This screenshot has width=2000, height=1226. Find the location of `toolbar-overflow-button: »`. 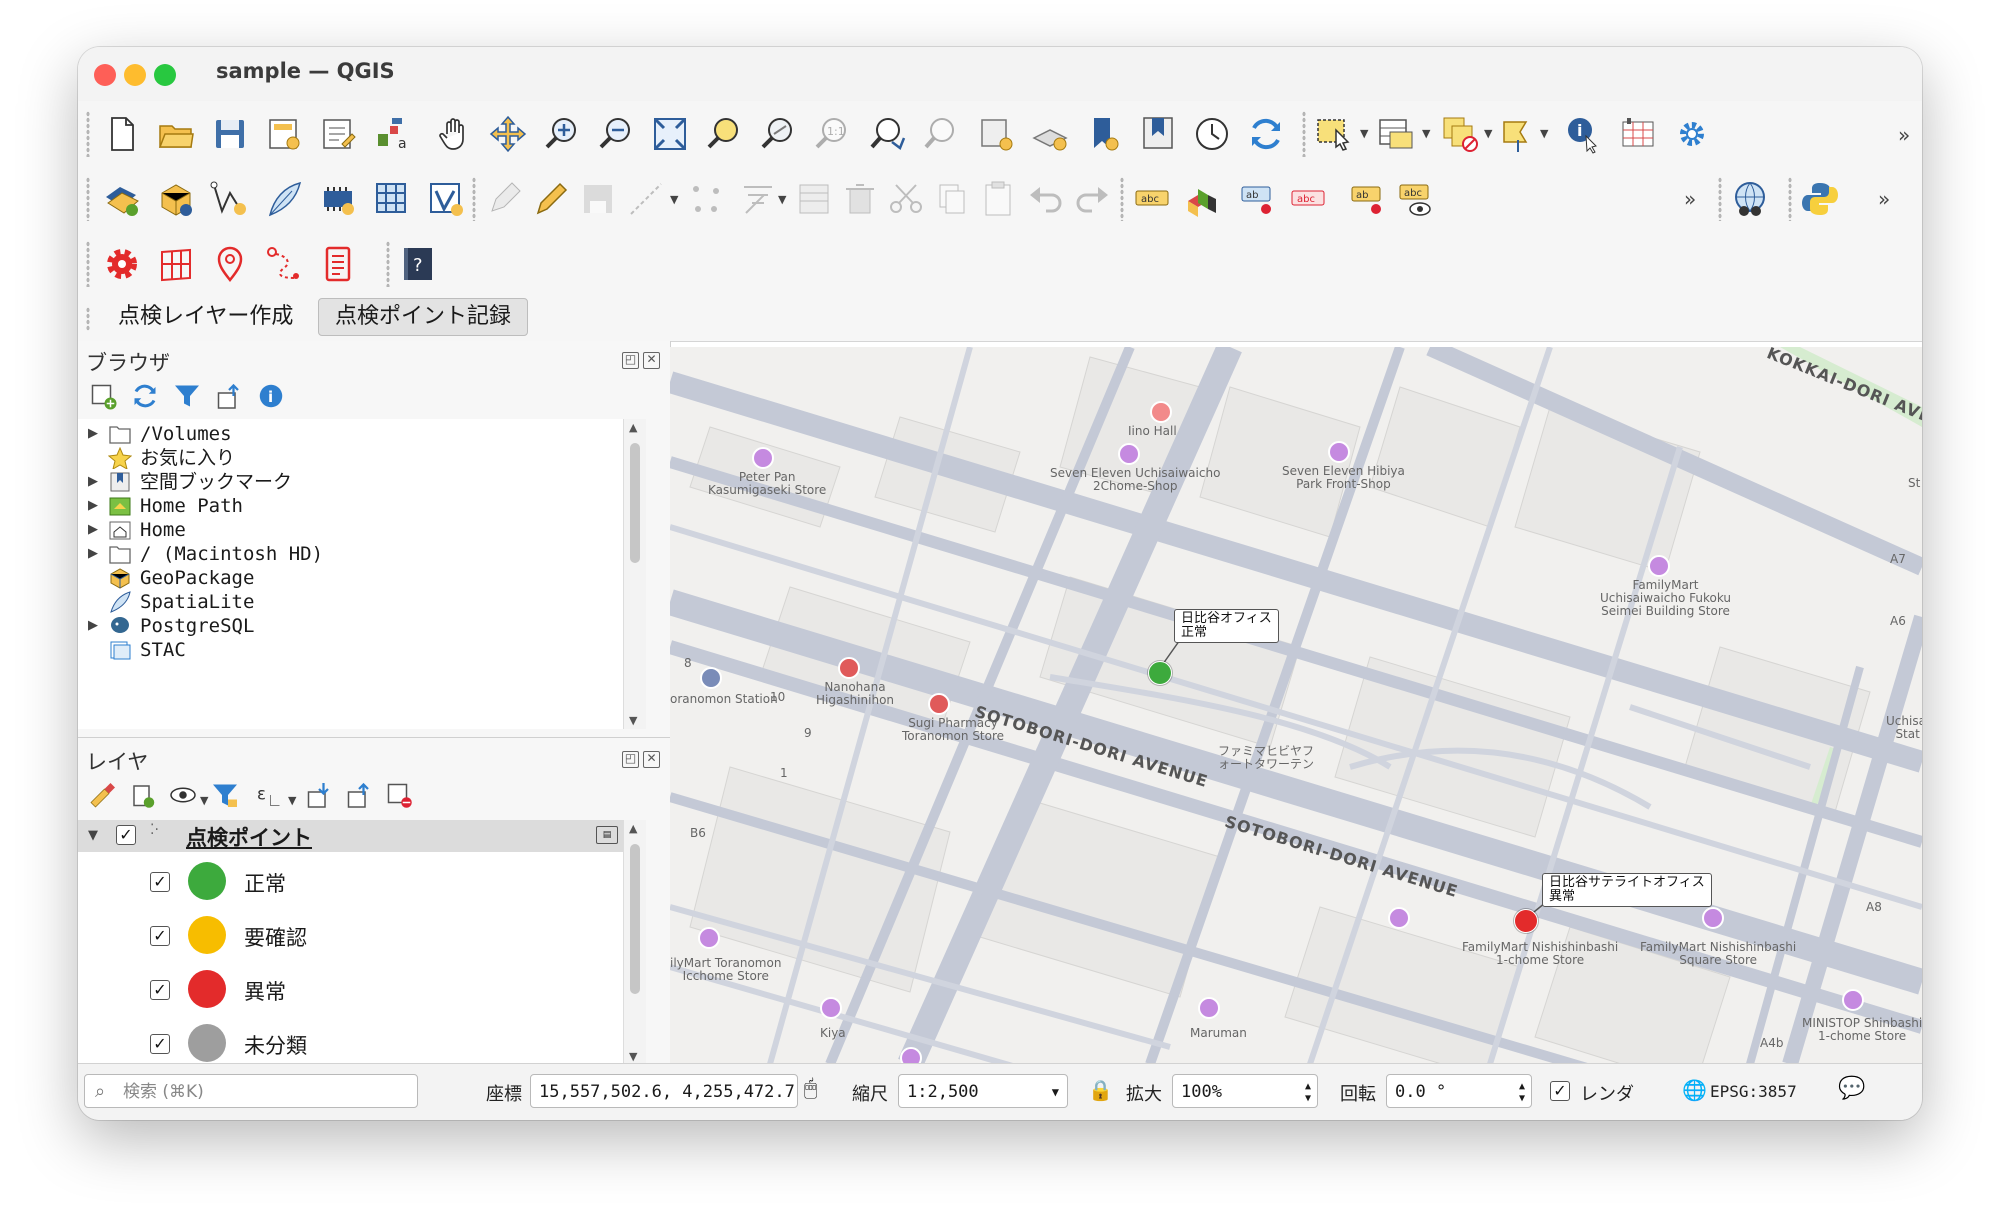

toolbar-overflow-button: » is located at coordinates (1884, 199).